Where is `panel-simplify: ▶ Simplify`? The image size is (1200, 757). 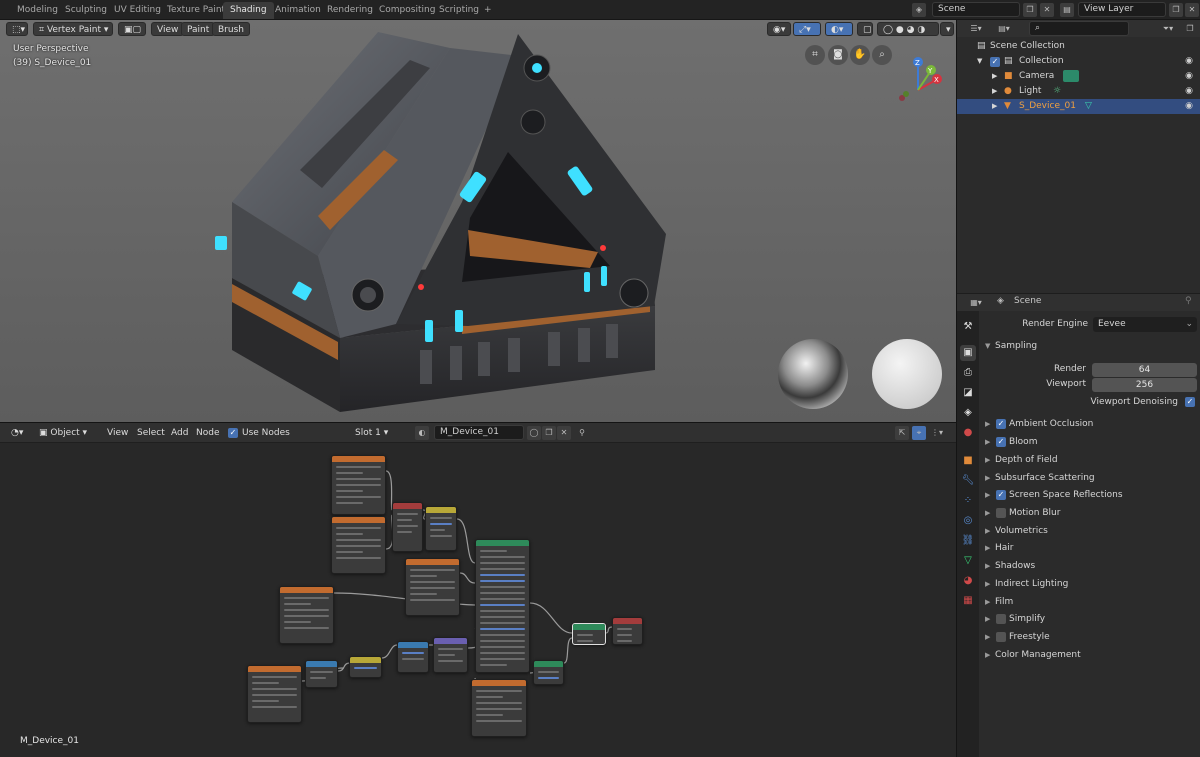 panel-simplify: ▶ Simplify is located at coordinates (1089, 619).